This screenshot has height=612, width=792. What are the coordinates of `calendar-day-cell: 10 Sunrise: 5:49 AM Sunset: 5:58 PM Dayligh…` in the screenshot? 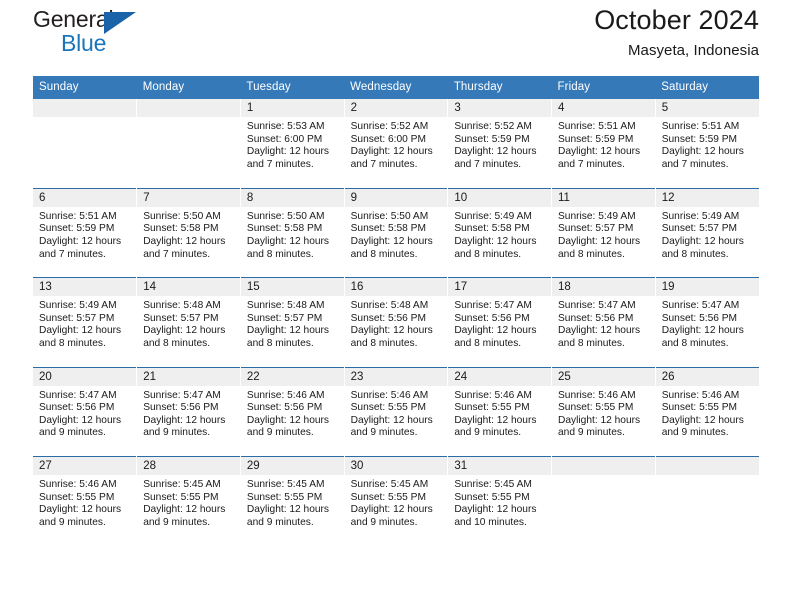 It's located at (500, 232).